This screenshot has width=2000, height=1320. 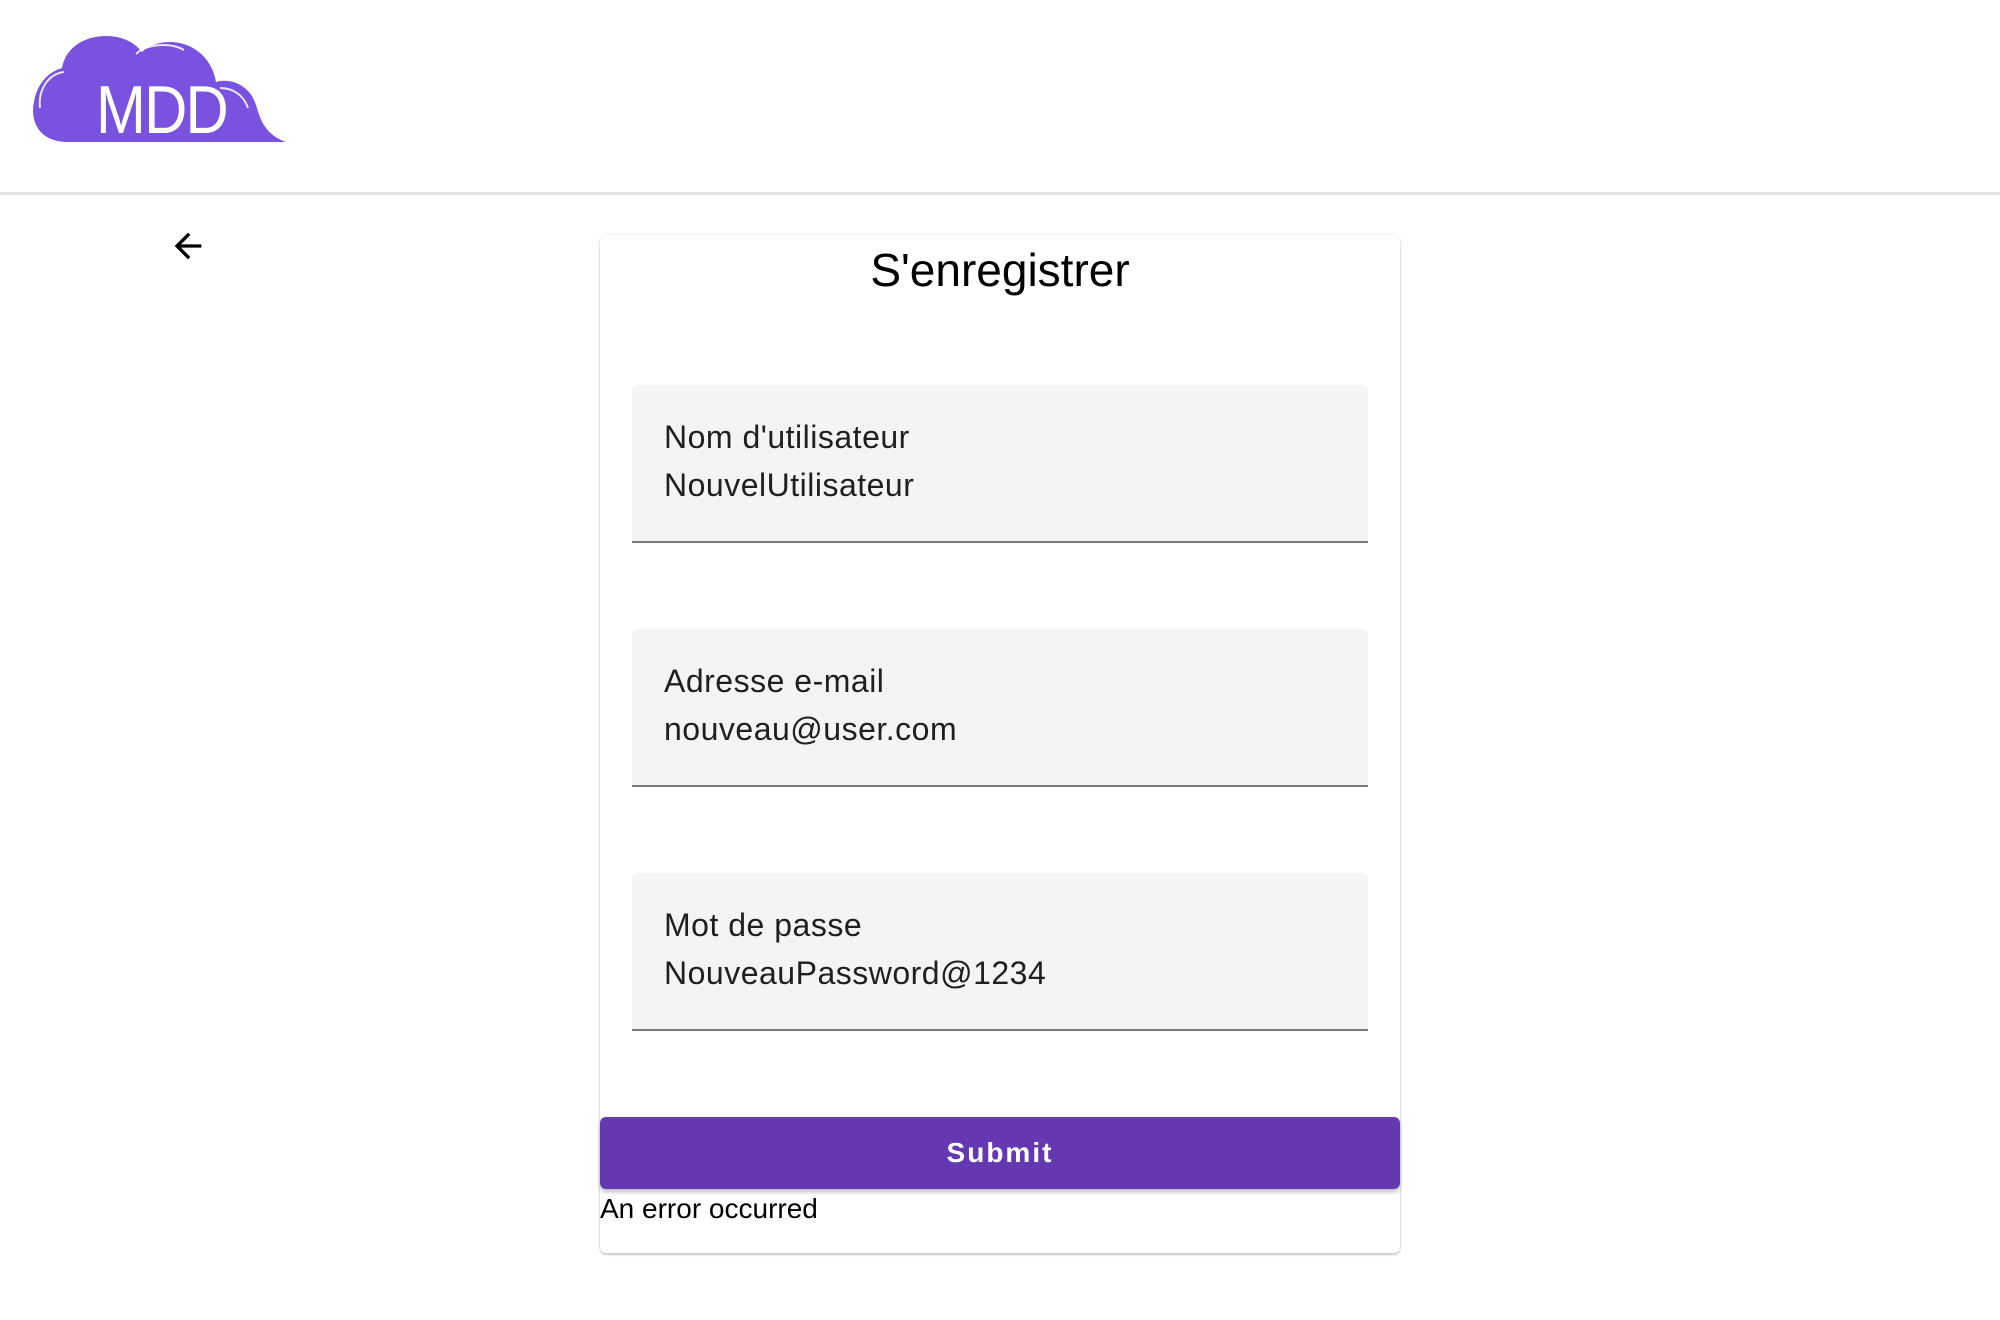 I want to click on username-input, so click(x=1004, y=485).